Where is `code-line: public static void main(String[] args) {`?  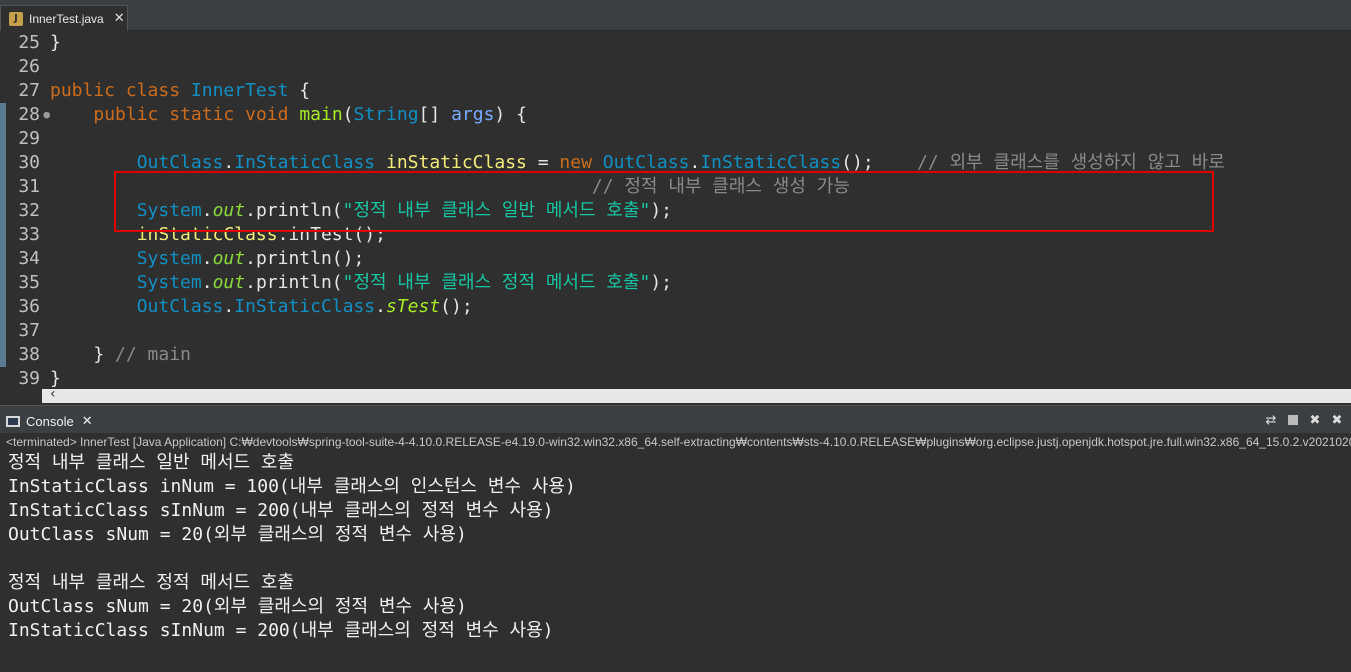
code-line: public static void main(String[] args) { is located at coordinates (310, 114).